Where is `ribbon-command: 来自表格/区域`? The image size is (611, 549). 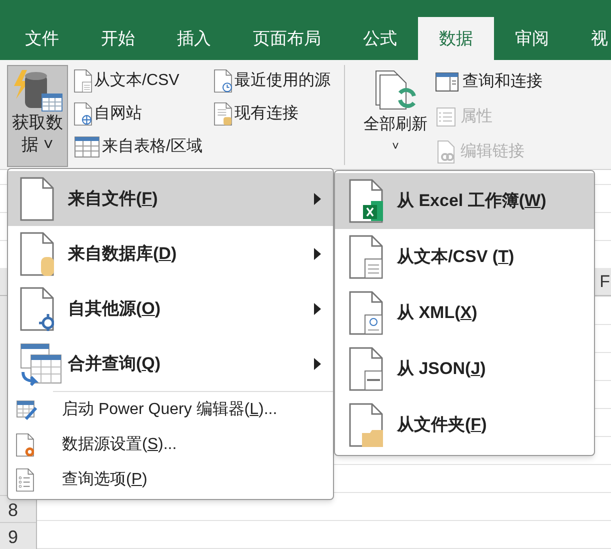 ribbon-command: 来自表格/区域 is located at coordinates (141, 147).